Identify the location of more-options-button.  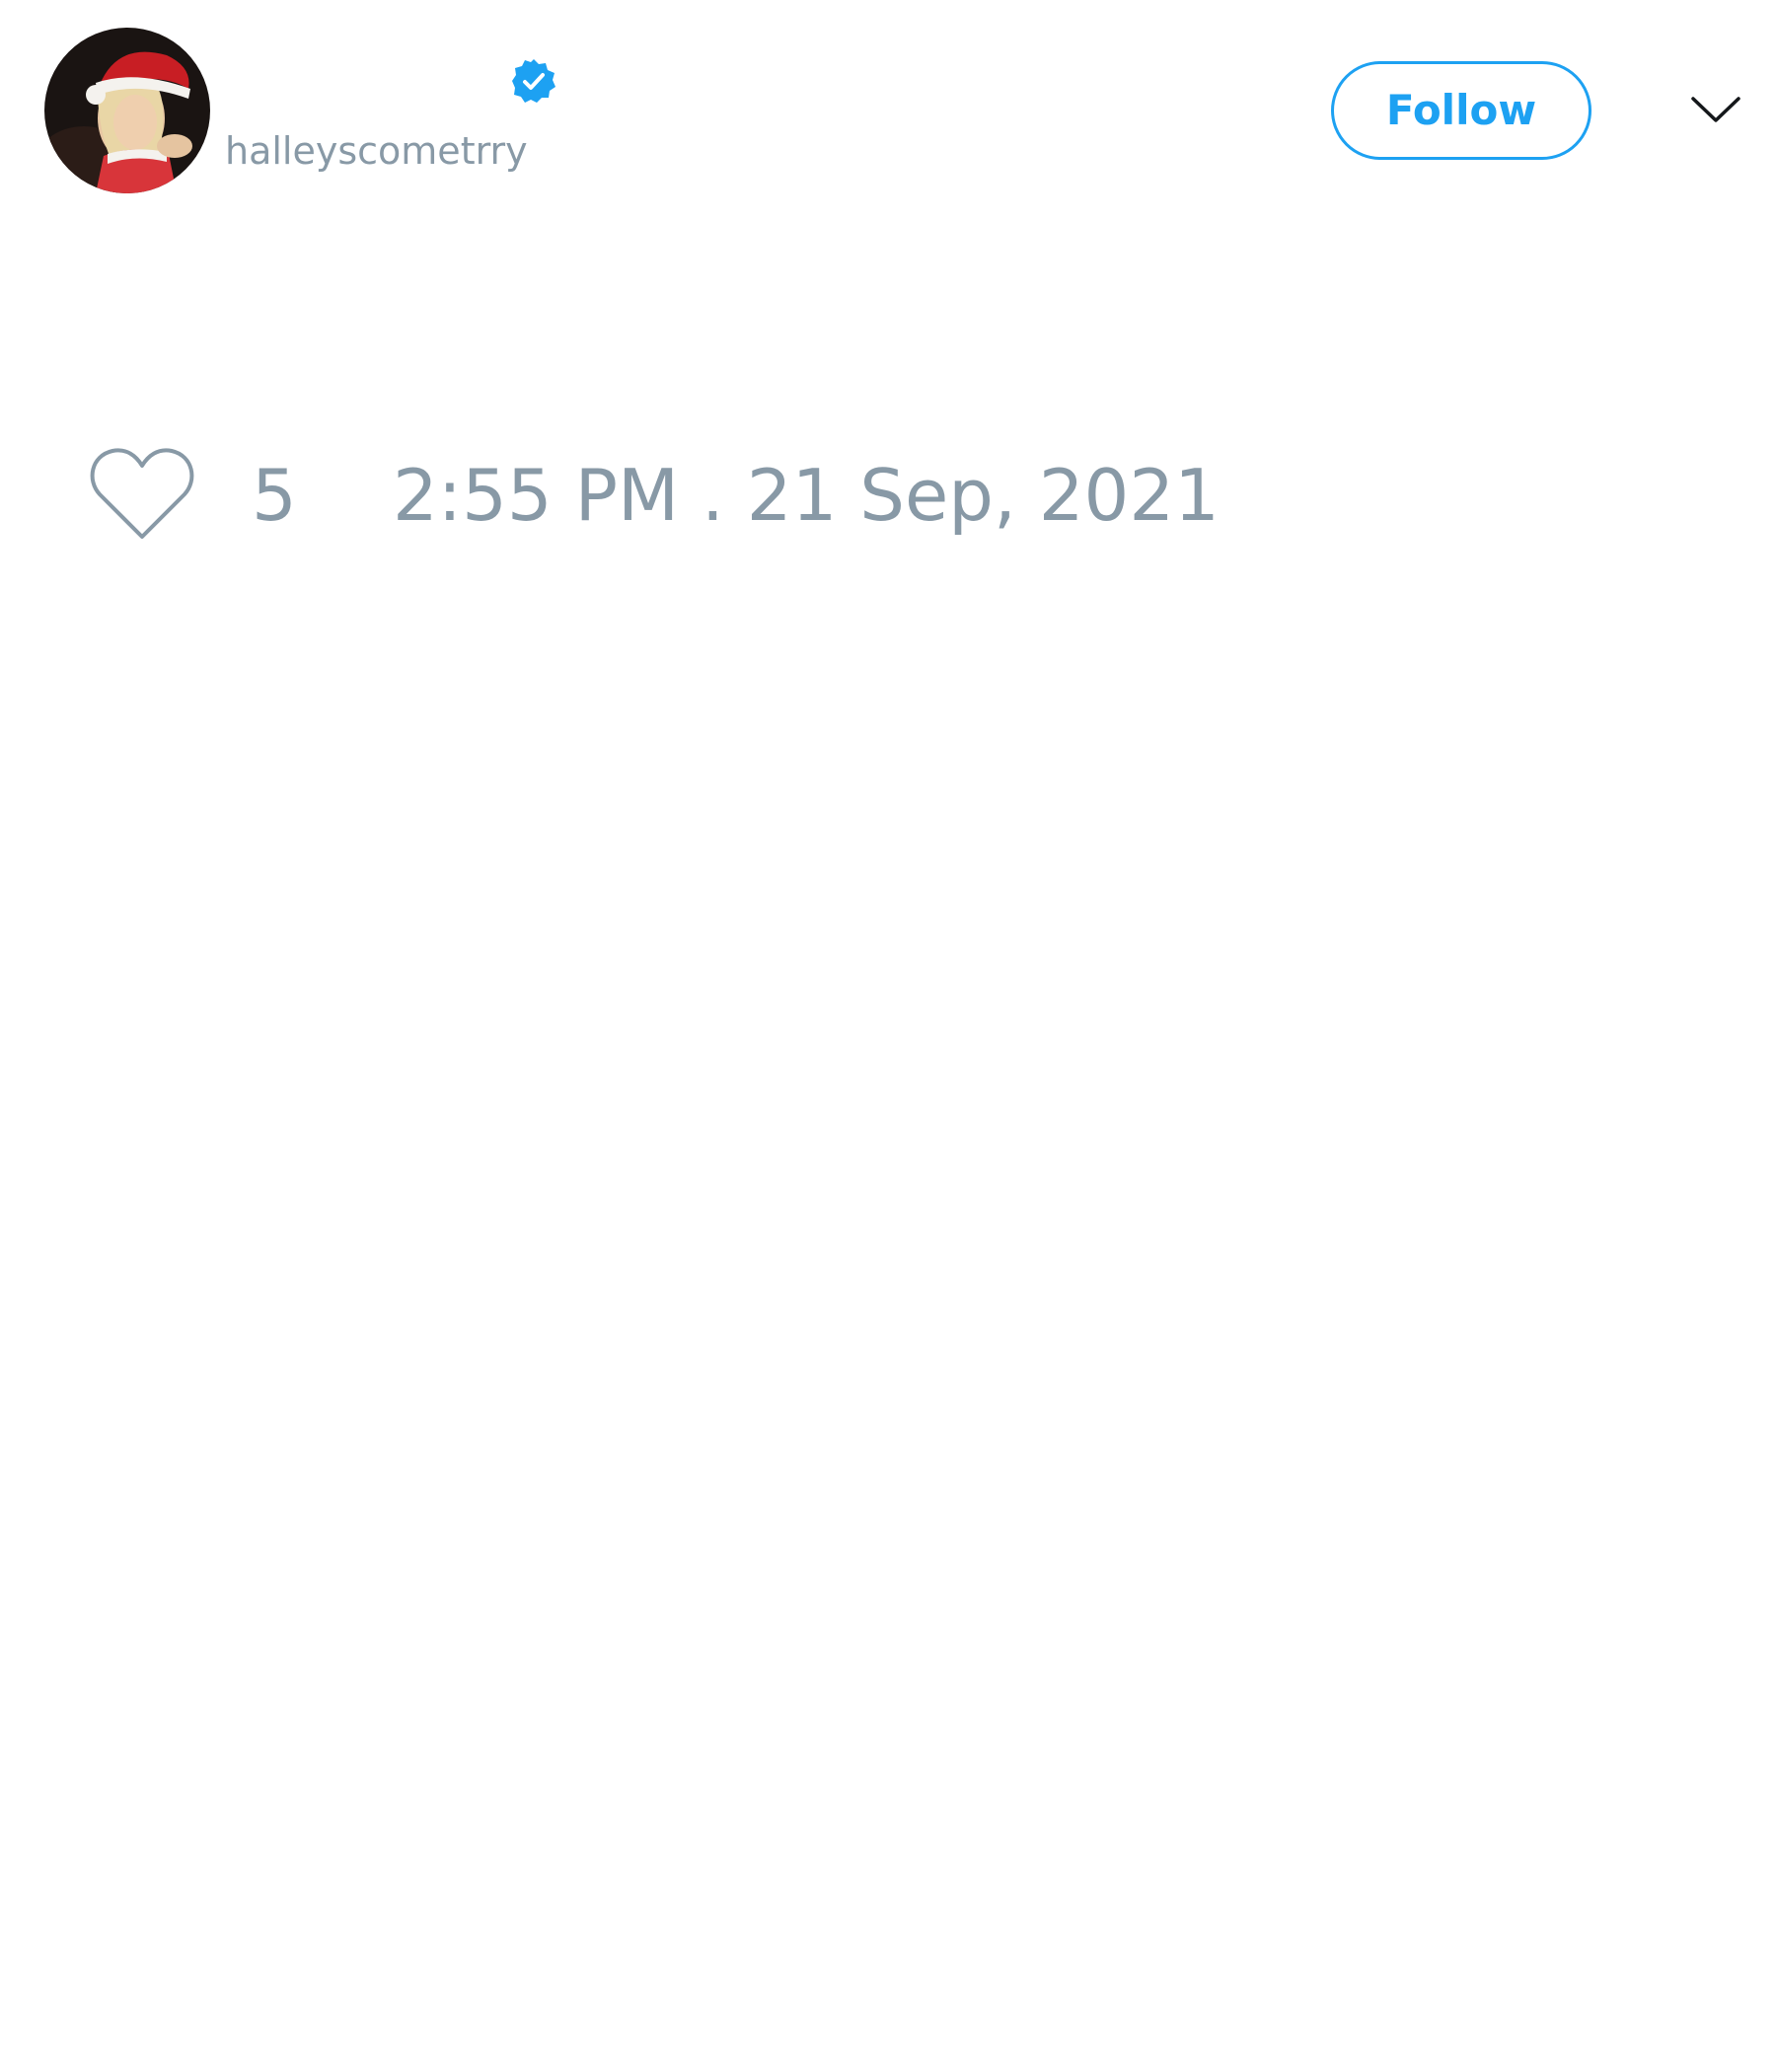
(1716, 111).